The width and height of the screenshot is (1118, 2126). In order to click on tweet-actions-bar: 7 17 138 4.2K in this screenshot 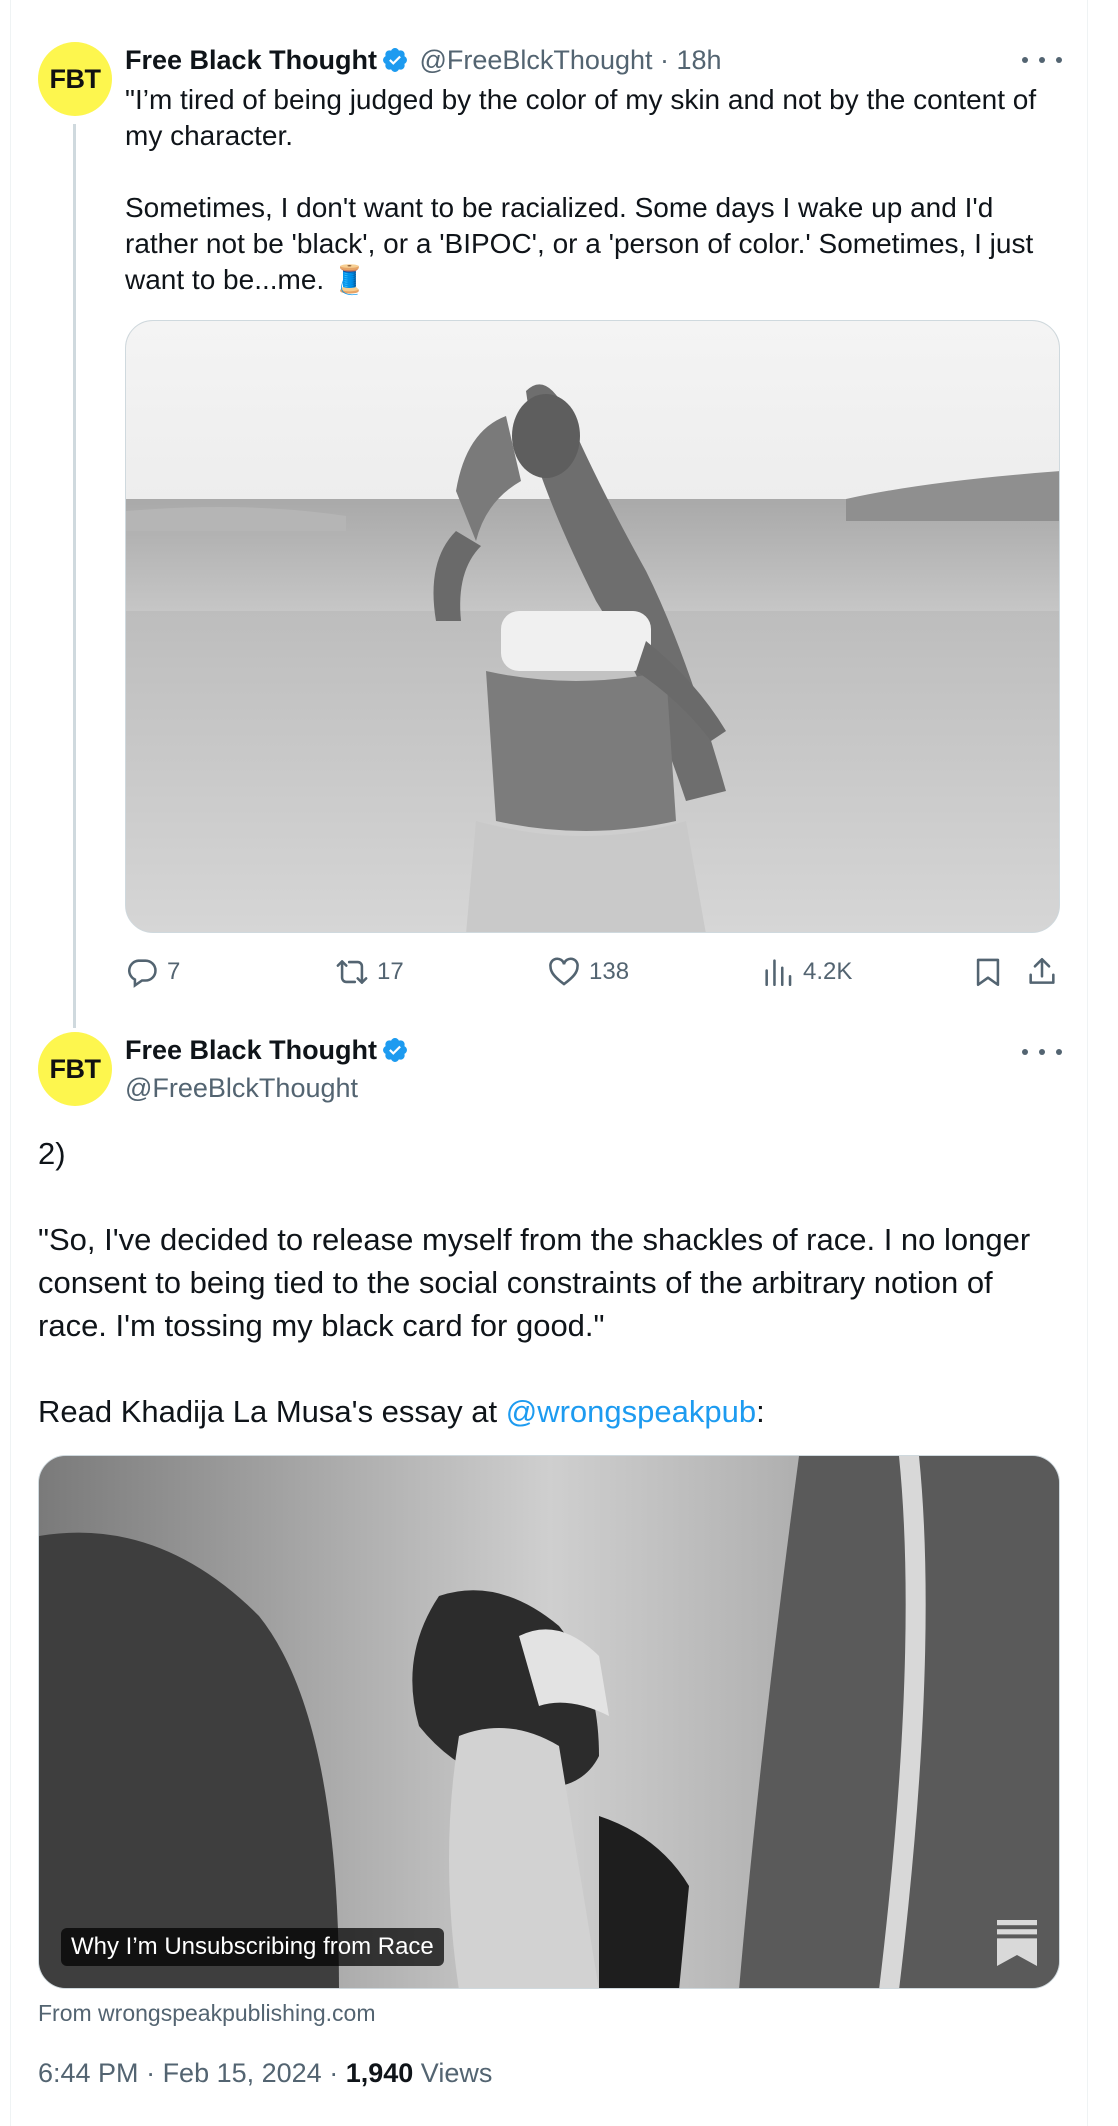, I will do `click(592, 975)`.